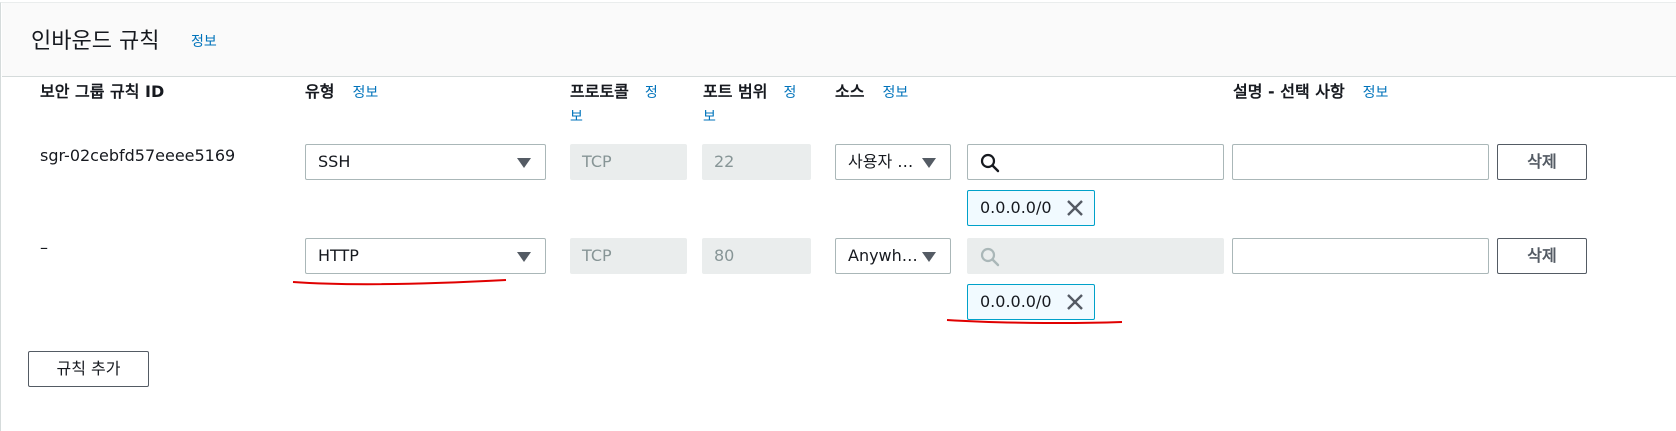 This screenshot has height=431, width=1676. What do you see at coordinates (599, 91) in the screenshot?
I see `column-header-protocol-label: 프로토콜` at bounding box center [599, 91].